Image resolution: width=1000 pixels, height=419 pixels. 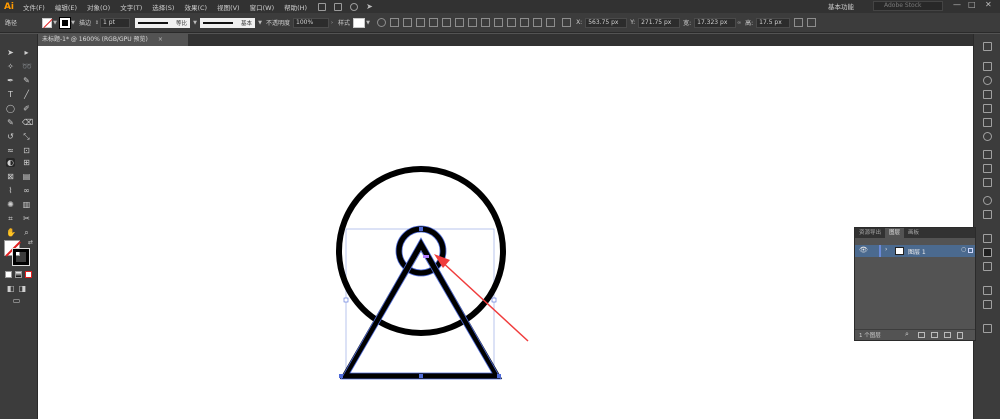 I want to click on delete-layer-icon, so click(x=960, y=335).